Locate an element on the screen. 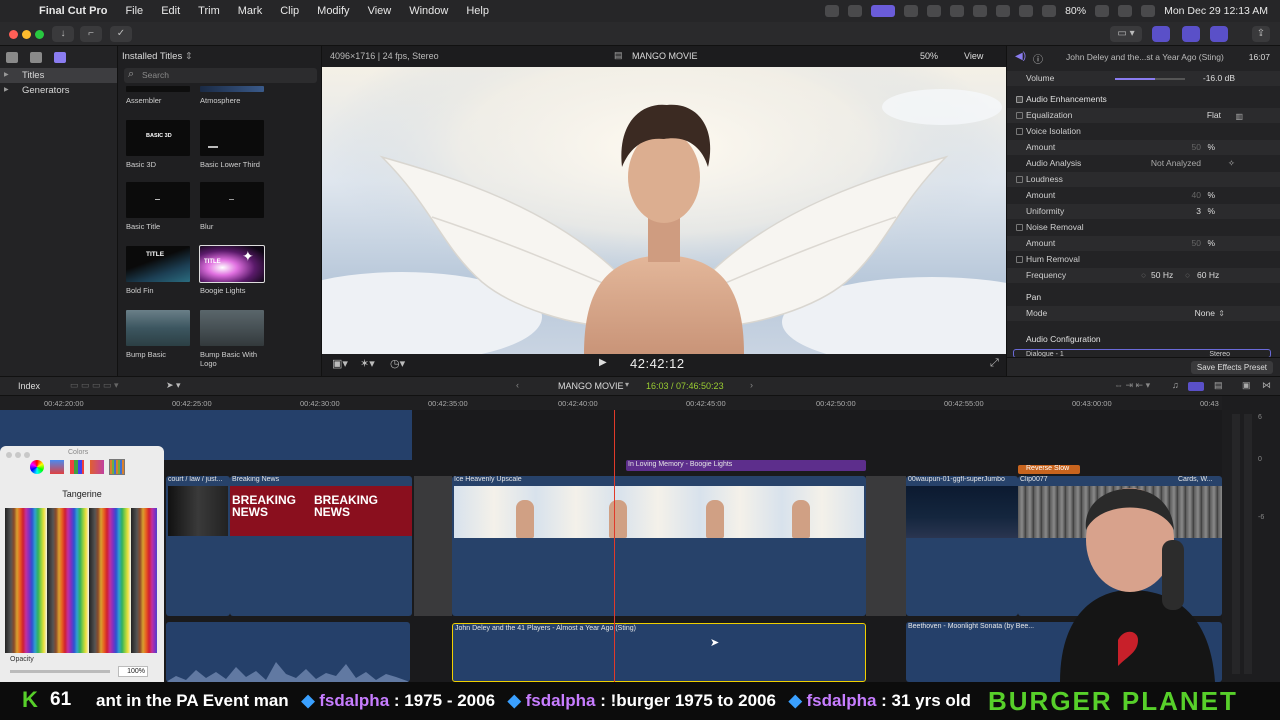  opacity-value-field: 100% is located at coordinates (133, 671).